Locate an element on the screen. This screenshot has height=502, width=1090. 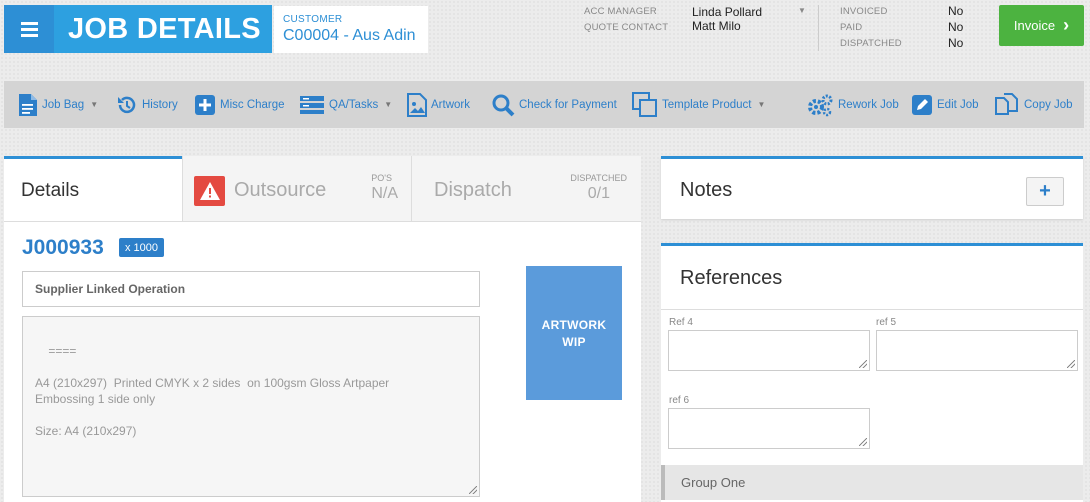
tab-details-label: Details is located at coordinates (50, 190).